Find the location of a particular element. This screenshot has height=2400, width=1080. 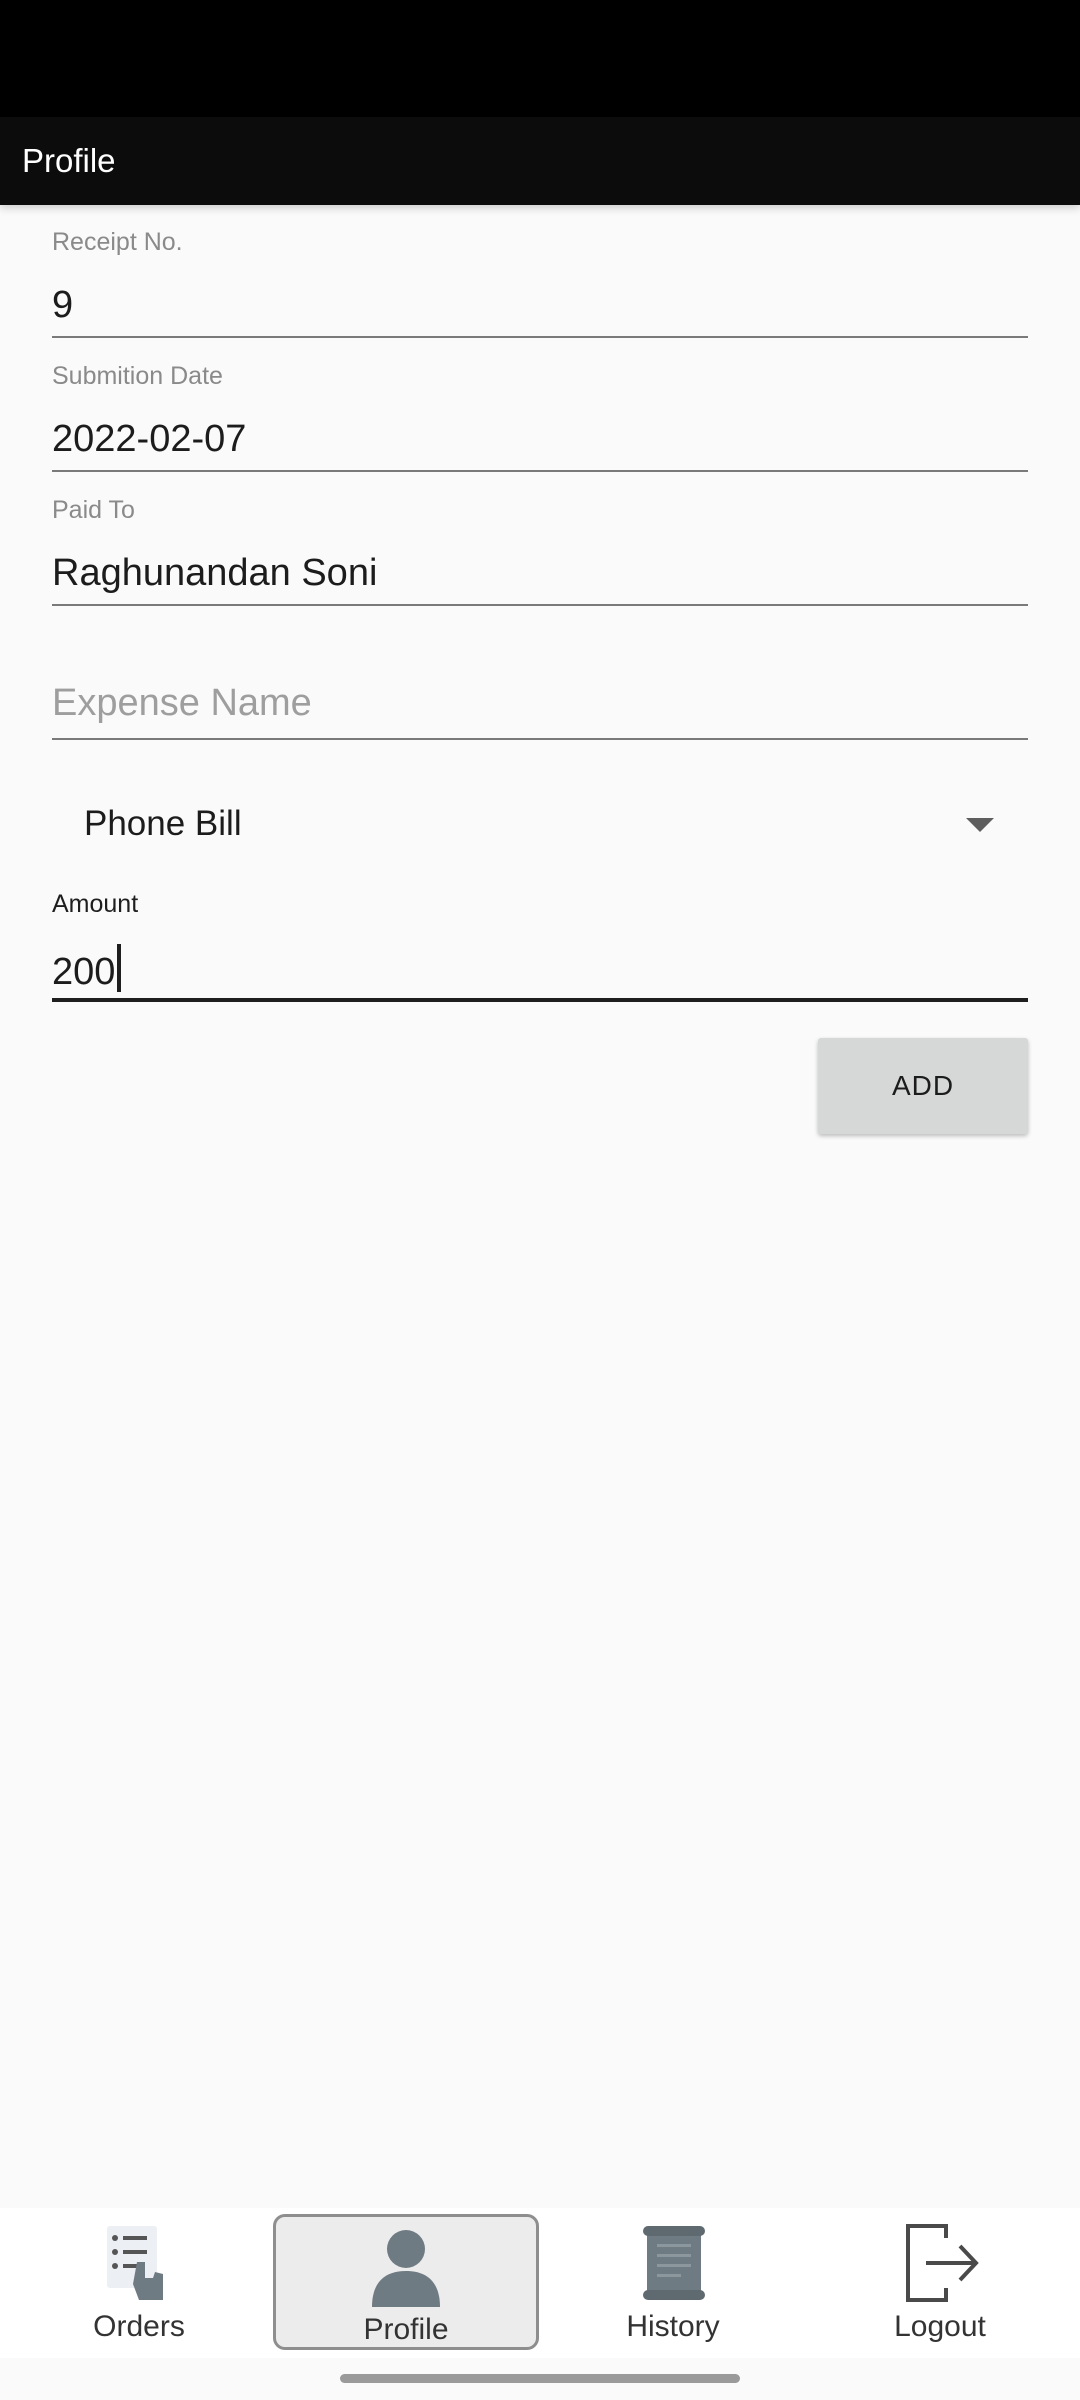

page-title: Profile is located at coordinates (69, 160).